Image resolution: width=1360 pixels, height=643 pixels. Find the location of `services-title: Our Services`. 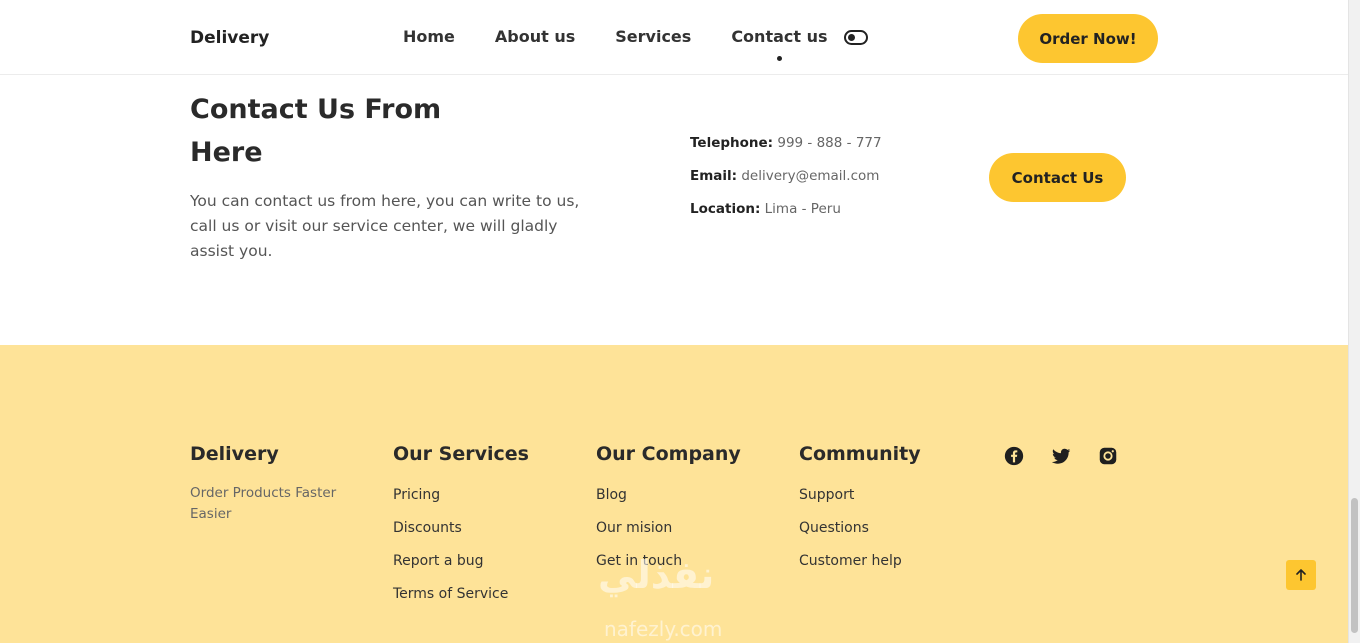

services-title: Our Services is located at coordinates (461, 454).